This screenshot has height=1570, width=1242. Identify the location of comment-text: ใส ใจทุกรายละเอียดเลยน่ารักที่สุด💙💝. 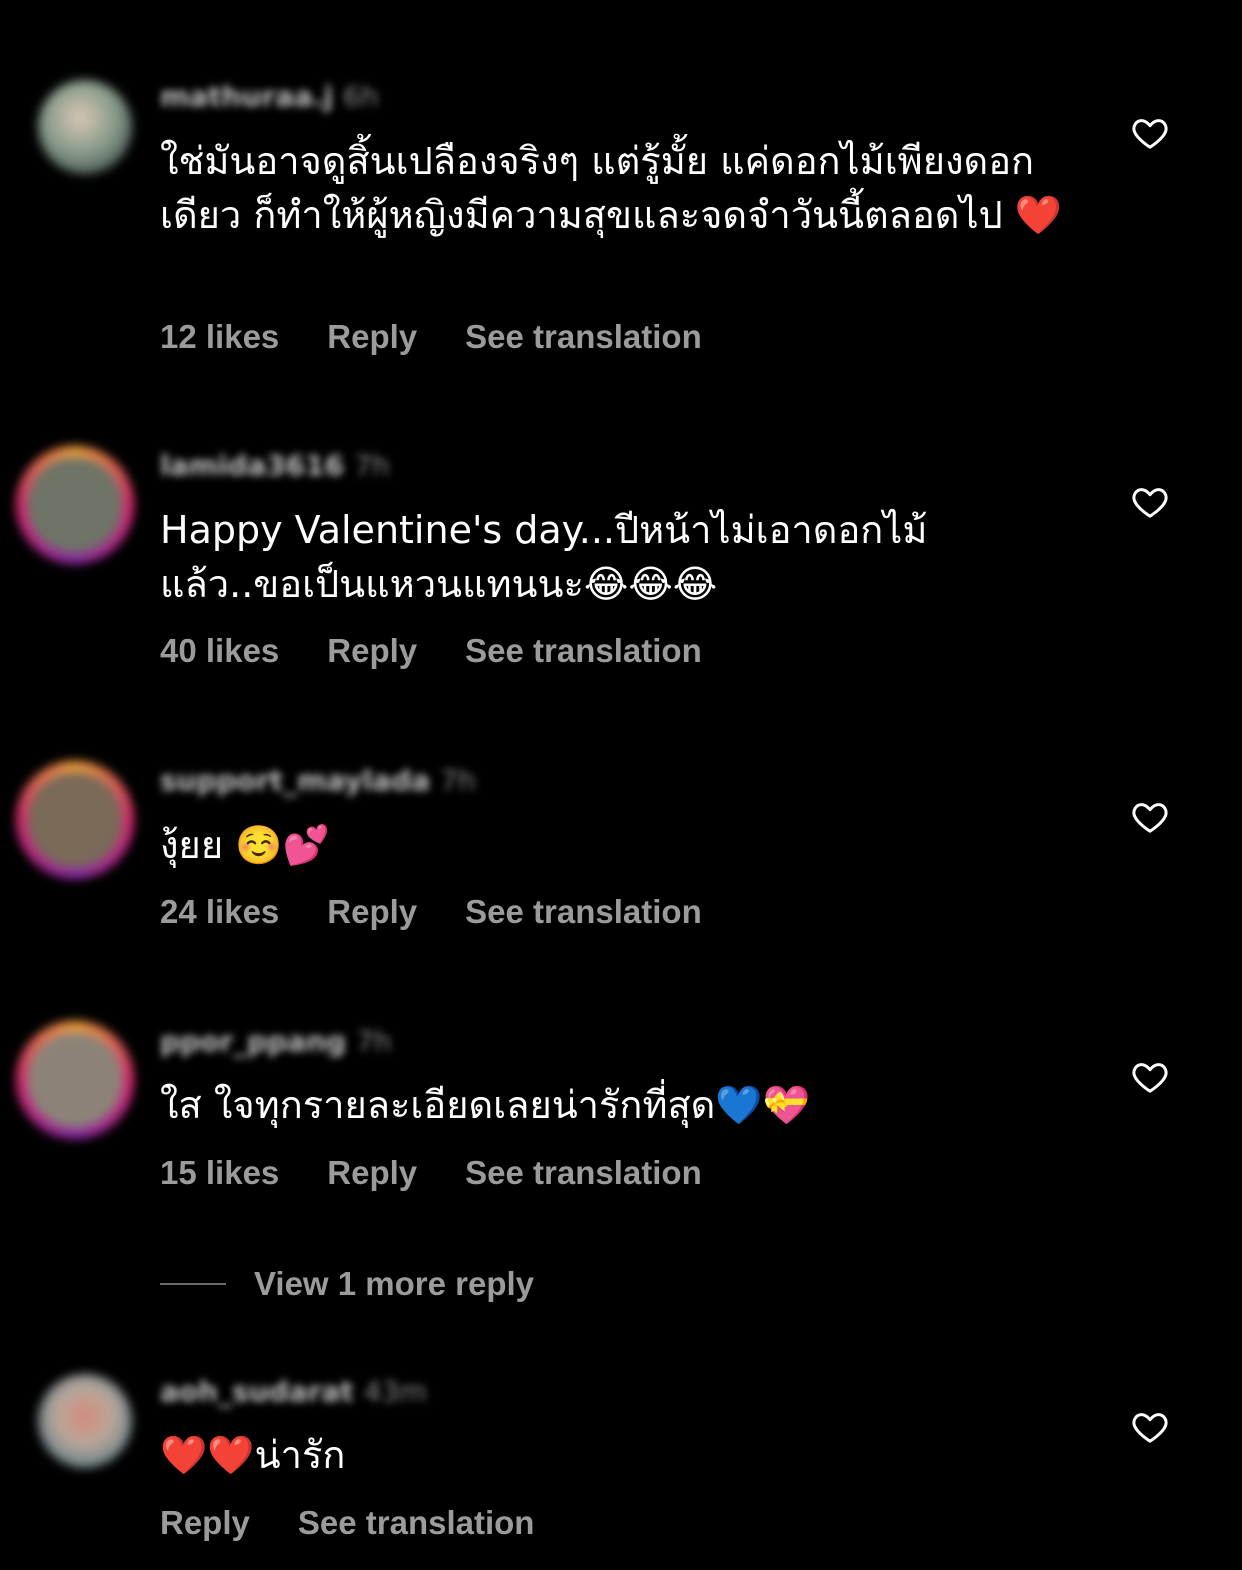
(485, 1105).